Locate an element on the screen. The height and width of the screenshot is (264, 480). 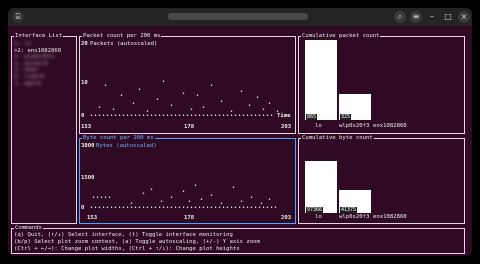
terminal-icon: ⌸ is located at coordinates (18, 17).